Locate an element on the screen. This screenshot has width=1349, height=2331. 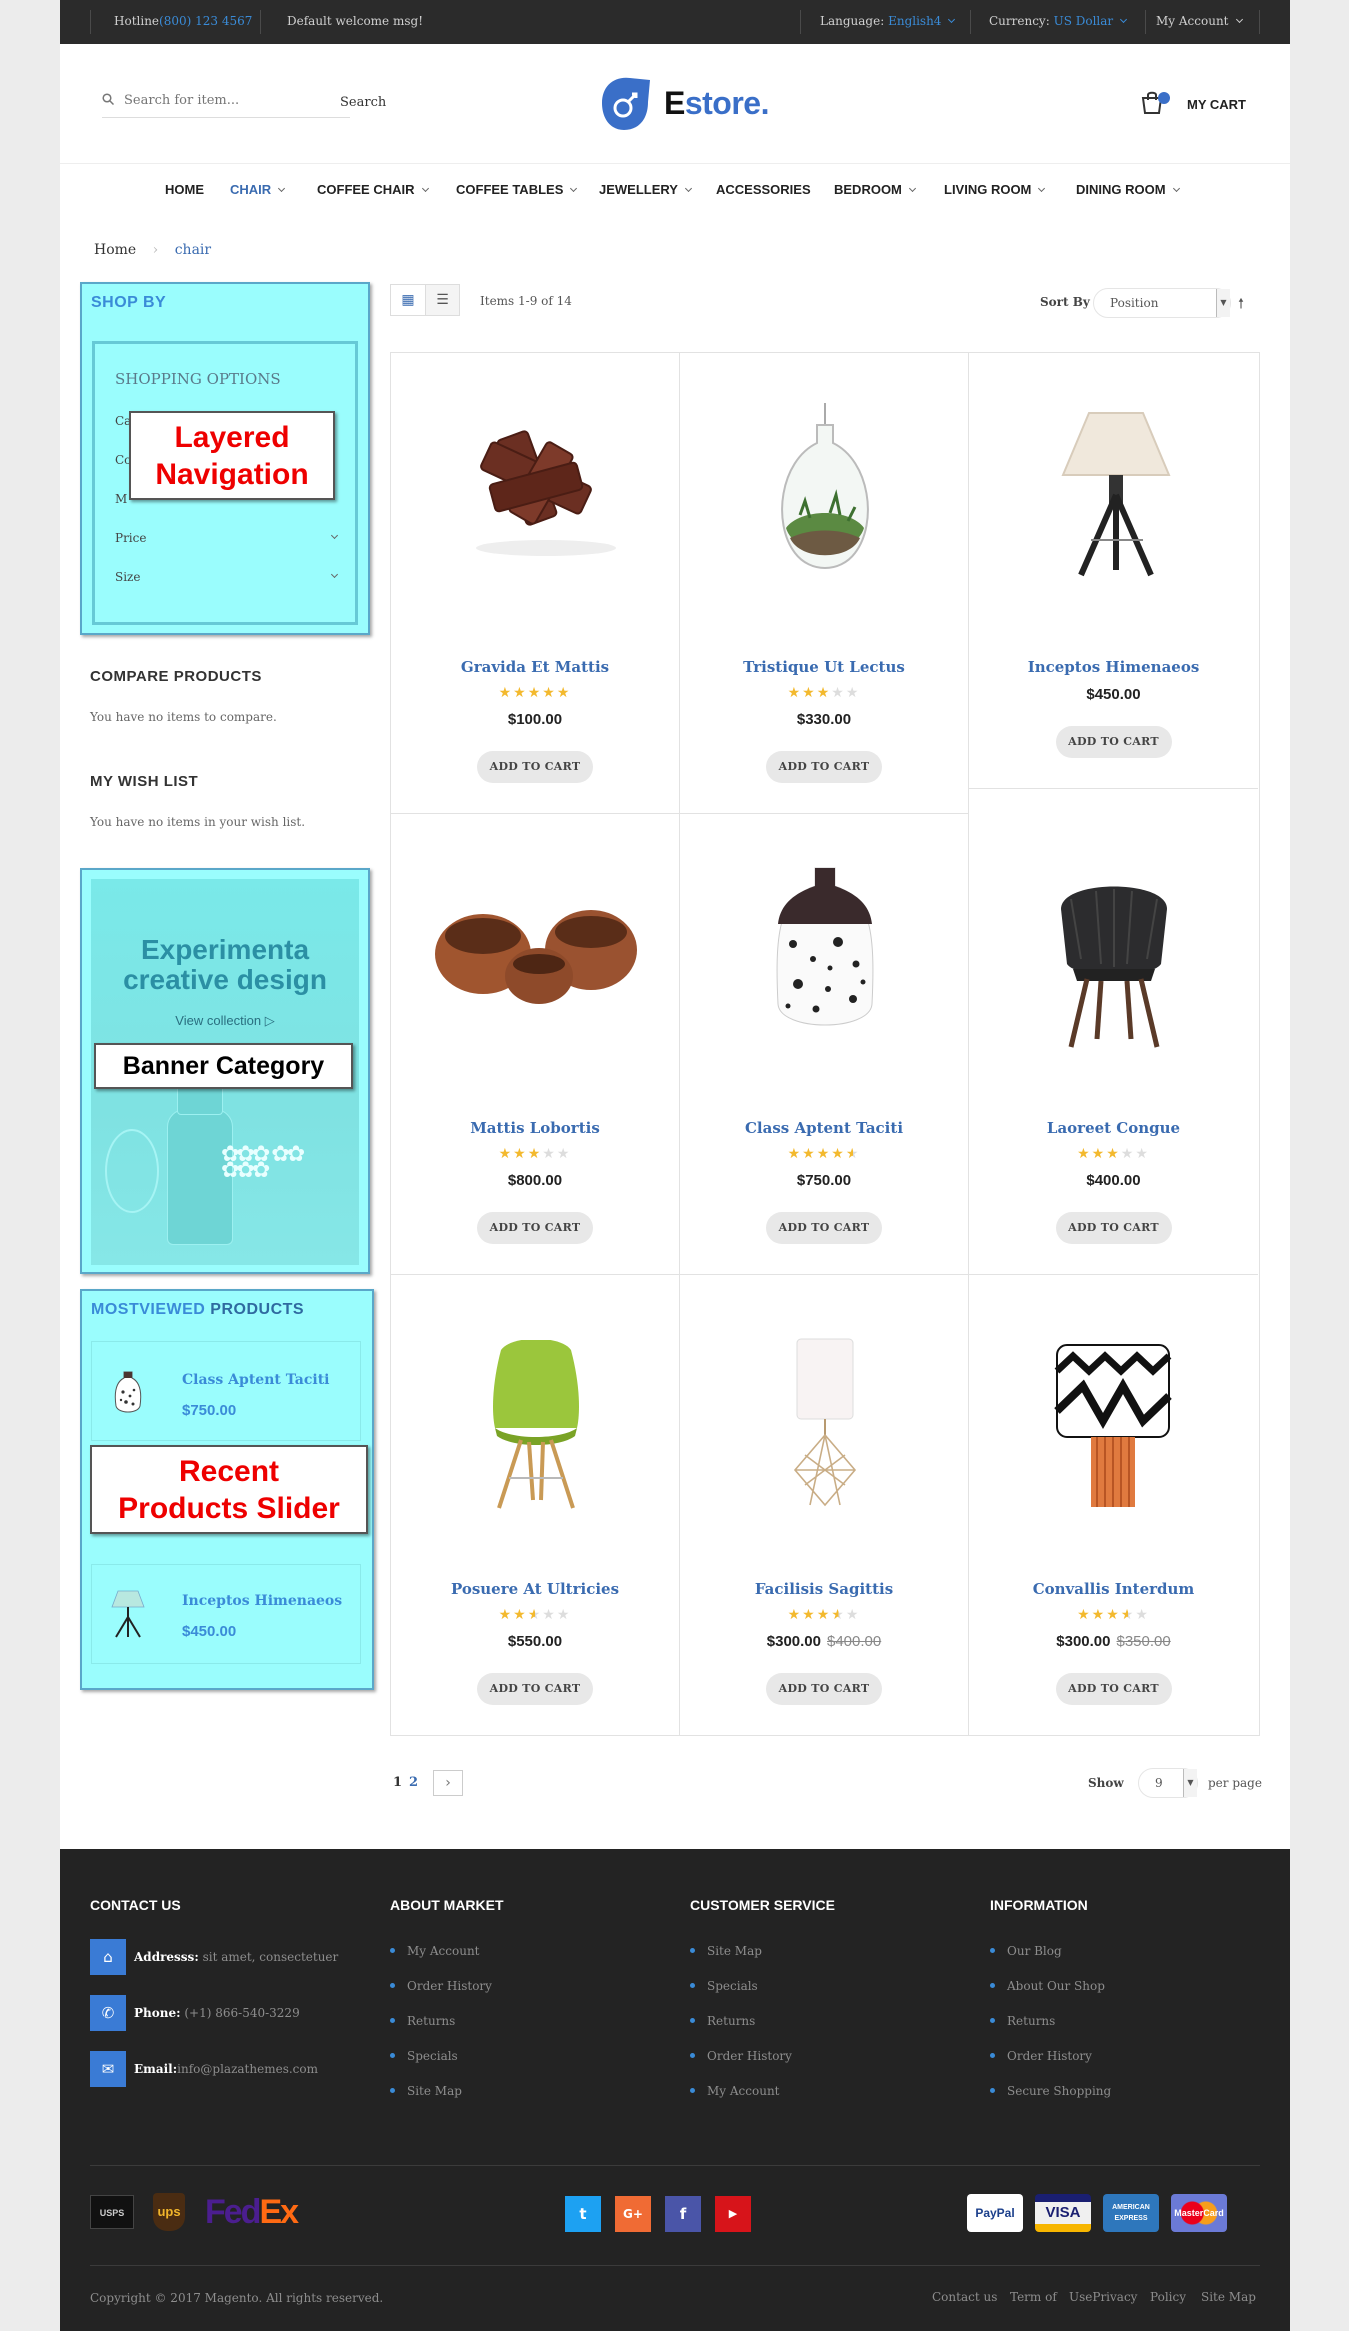
nav-coffee-chair: COFFEE CHAIR is located at coordinates (373, 189).